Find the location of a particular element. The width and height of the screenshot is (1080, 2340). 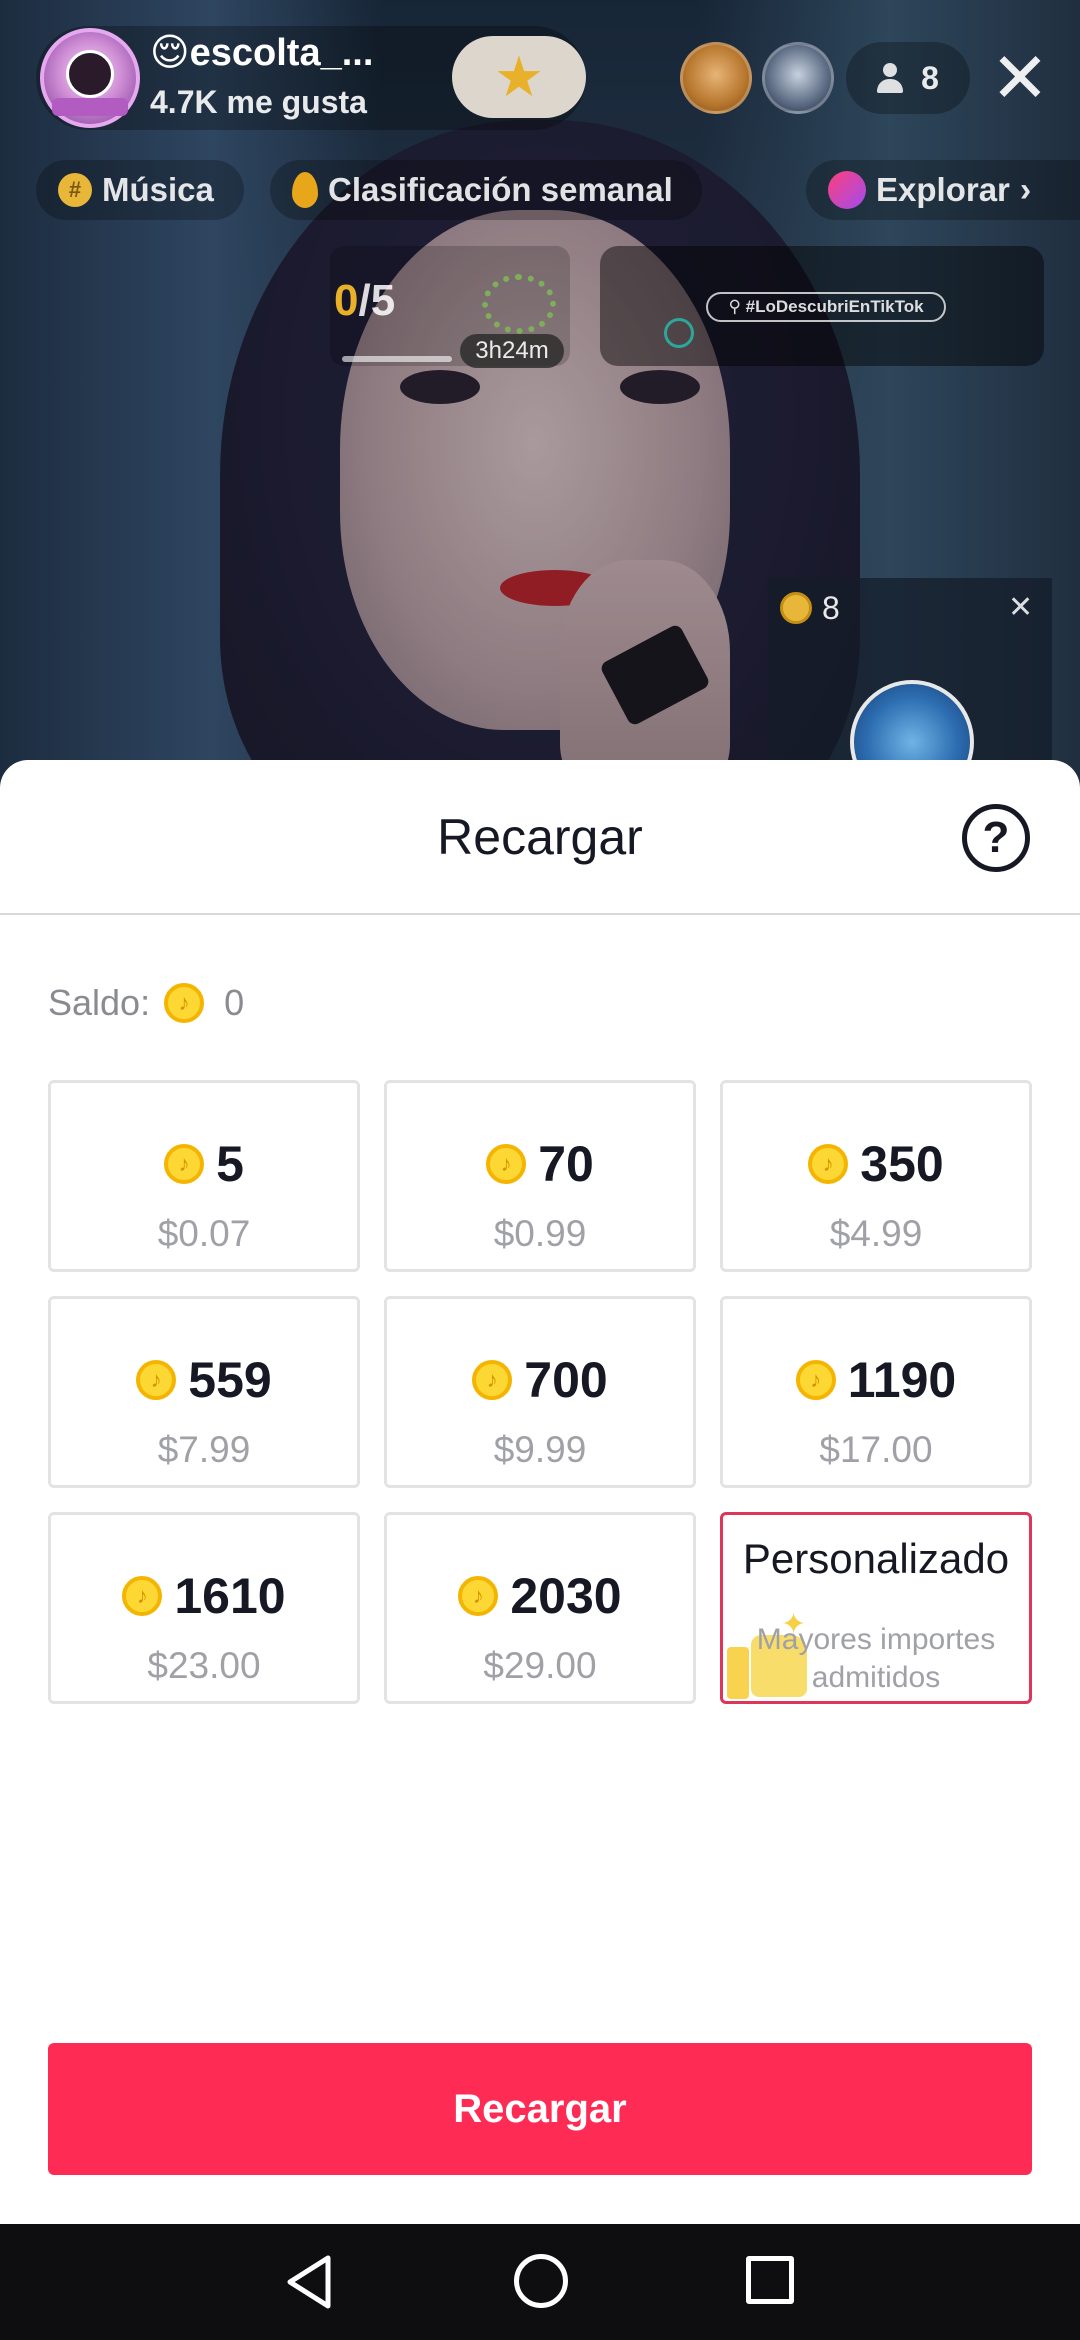

balance-row: Saldo: 0 is located at coordinates (146, 1003).